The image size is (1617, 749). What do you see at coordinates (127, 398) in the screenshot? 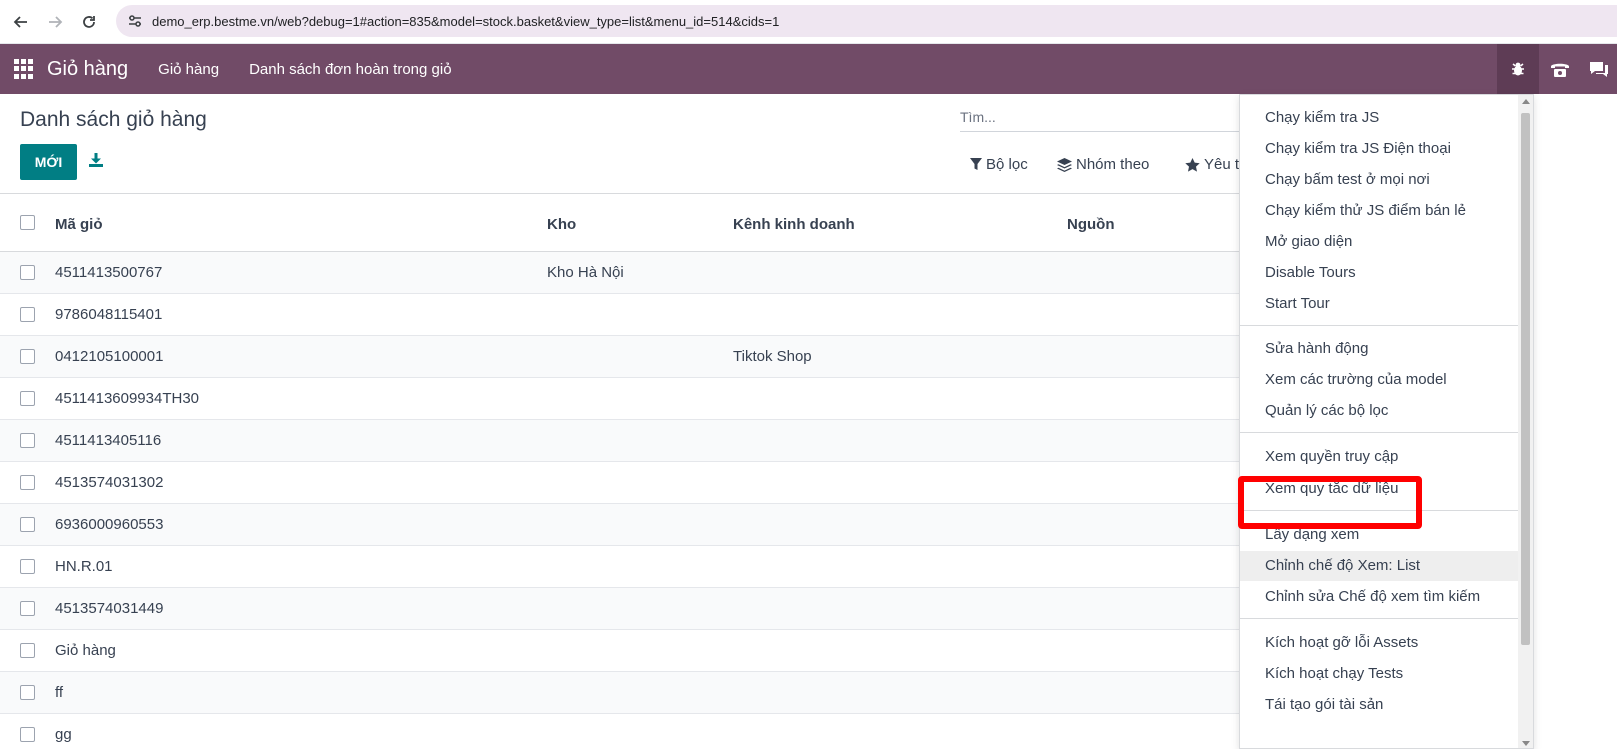
I see `cell-code: 4511413609934TH30` at bounding box center [127, 398].